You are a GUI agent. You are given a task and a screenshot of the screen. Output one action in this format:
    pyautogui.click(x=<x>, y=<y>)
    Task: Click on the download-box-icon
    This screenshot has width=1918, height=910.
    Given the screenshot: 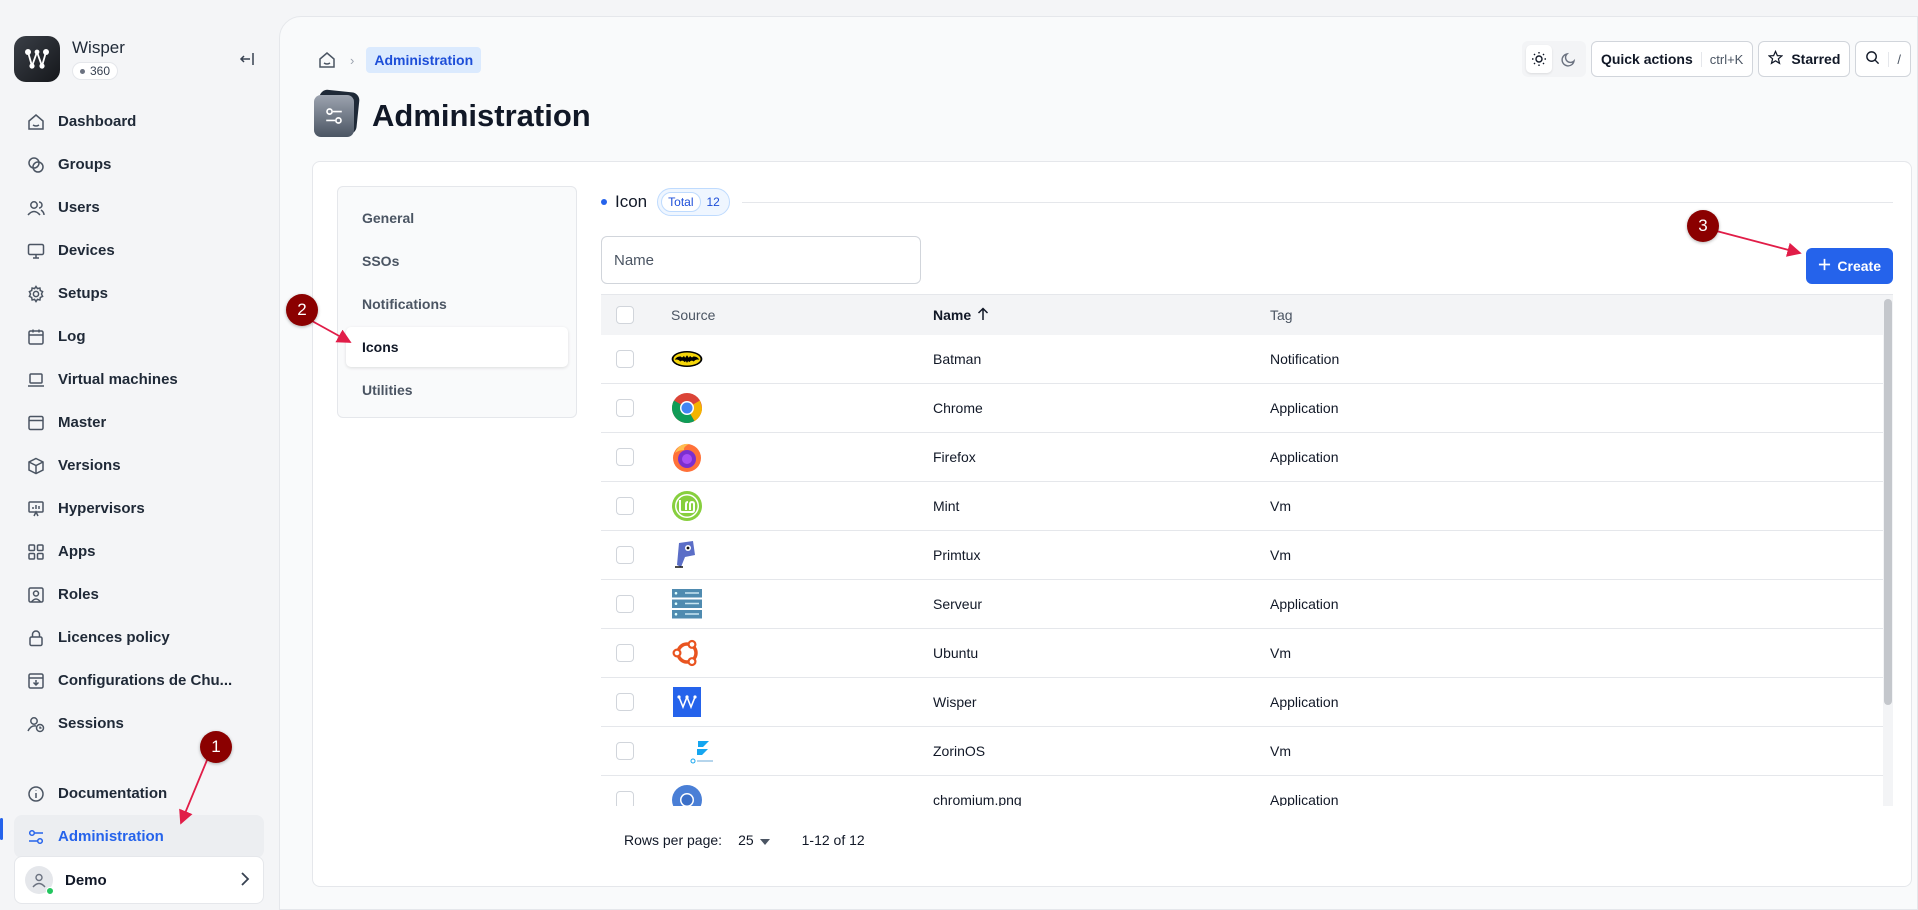 What is the action you would take?
    pyautogui.click(x=36, y=681)
    